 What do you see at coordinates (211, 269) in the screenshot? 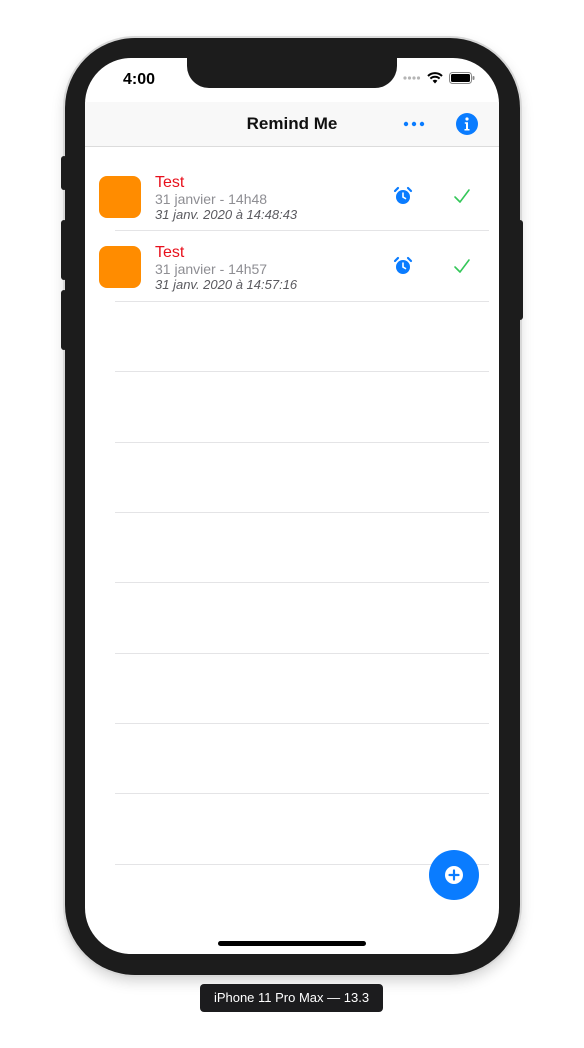
I see `reminder-subtitle: 31 janvier - 14h57` at bounding box center [211, 269].